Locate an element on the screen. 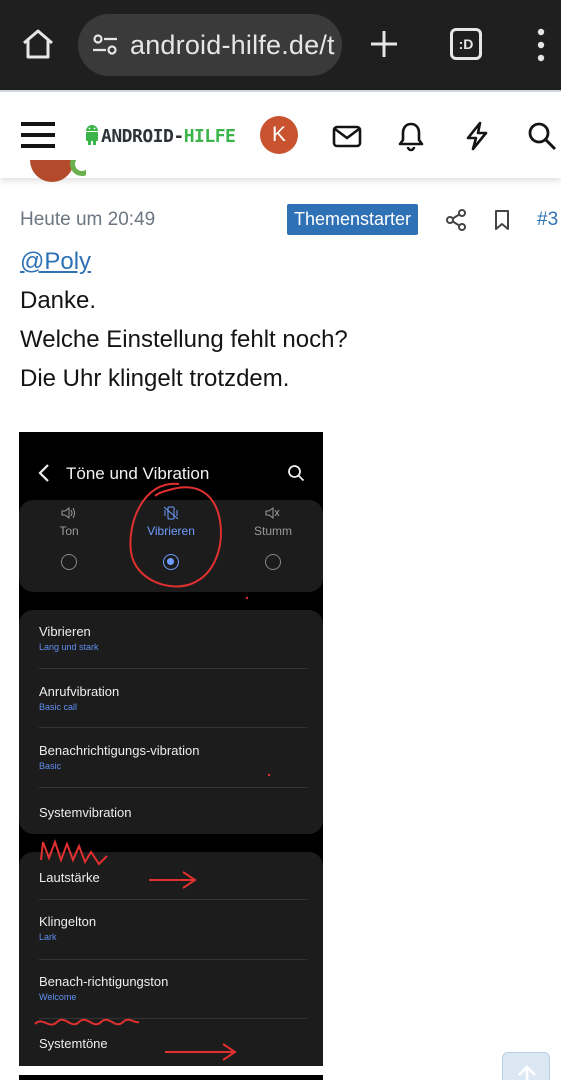 This screenshot has height=1080, width=561. site-settings-icon is located at coordinates (105, 45).